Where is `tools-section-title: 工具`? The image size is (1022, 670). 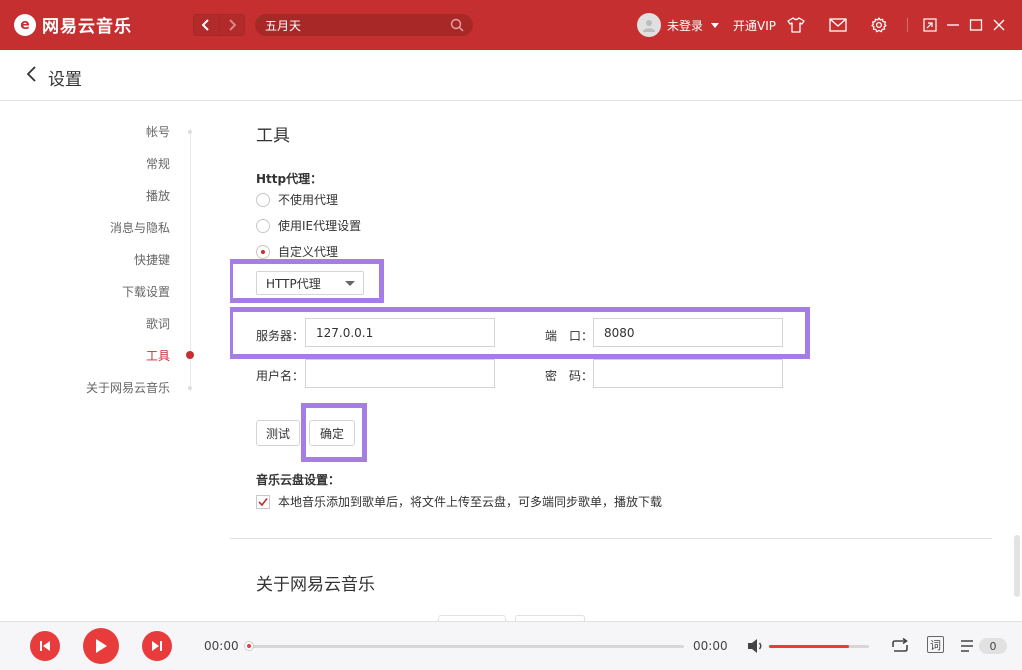
tools-section-title: 工具 is located at coordinates (273, 136).